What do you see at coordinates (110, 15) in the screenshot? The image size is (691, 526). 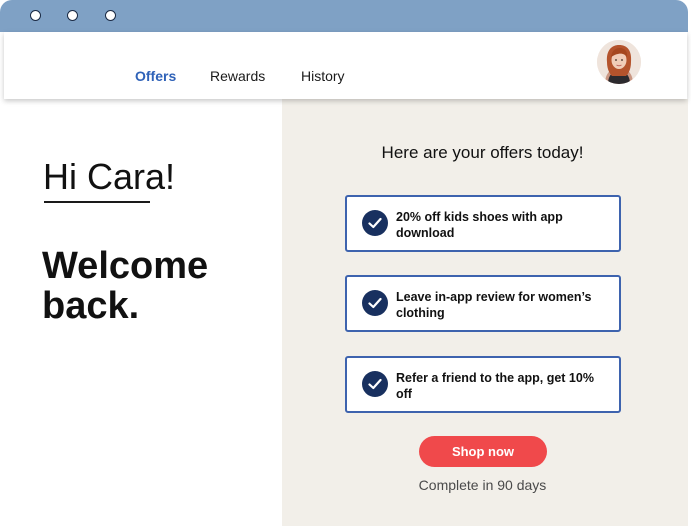 I see `window-dot-maximize` at bounding box center [110, 15].